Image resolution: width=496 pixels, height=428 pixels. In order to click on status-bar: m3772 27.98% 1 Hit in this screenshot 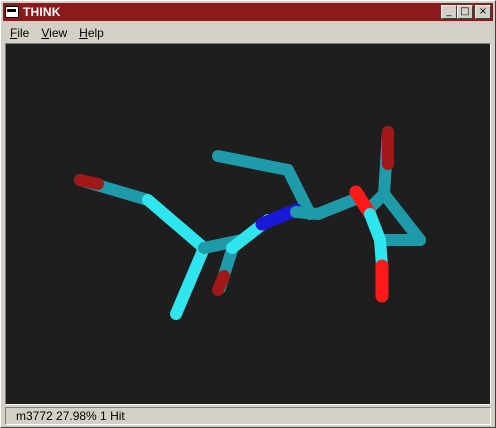, I will do `click(248, 416)`.